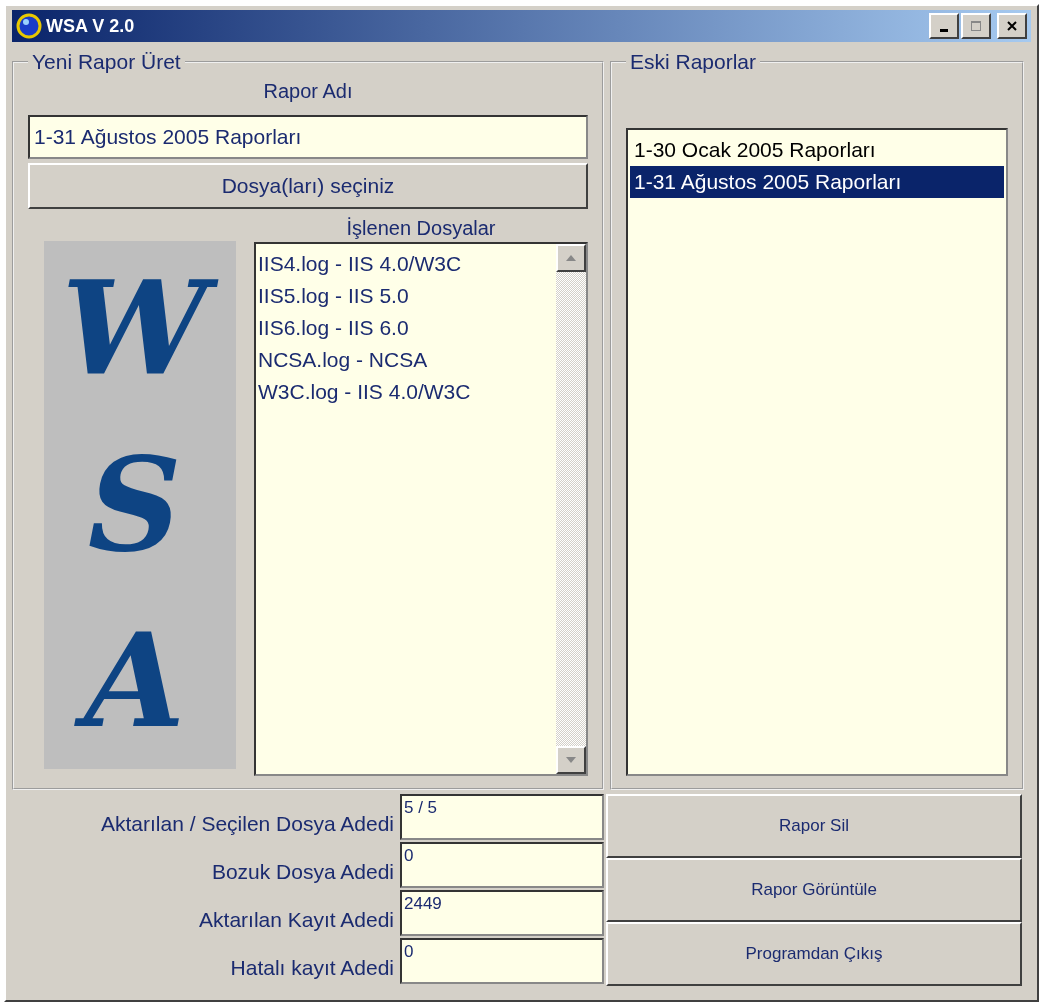 The width and height of the screenshot is (1043, 1007). What do you see at coordinates (814, 954) in the screenshot?
I see `action-button: Programdan Çıkış` at bounding box center [814, 954].